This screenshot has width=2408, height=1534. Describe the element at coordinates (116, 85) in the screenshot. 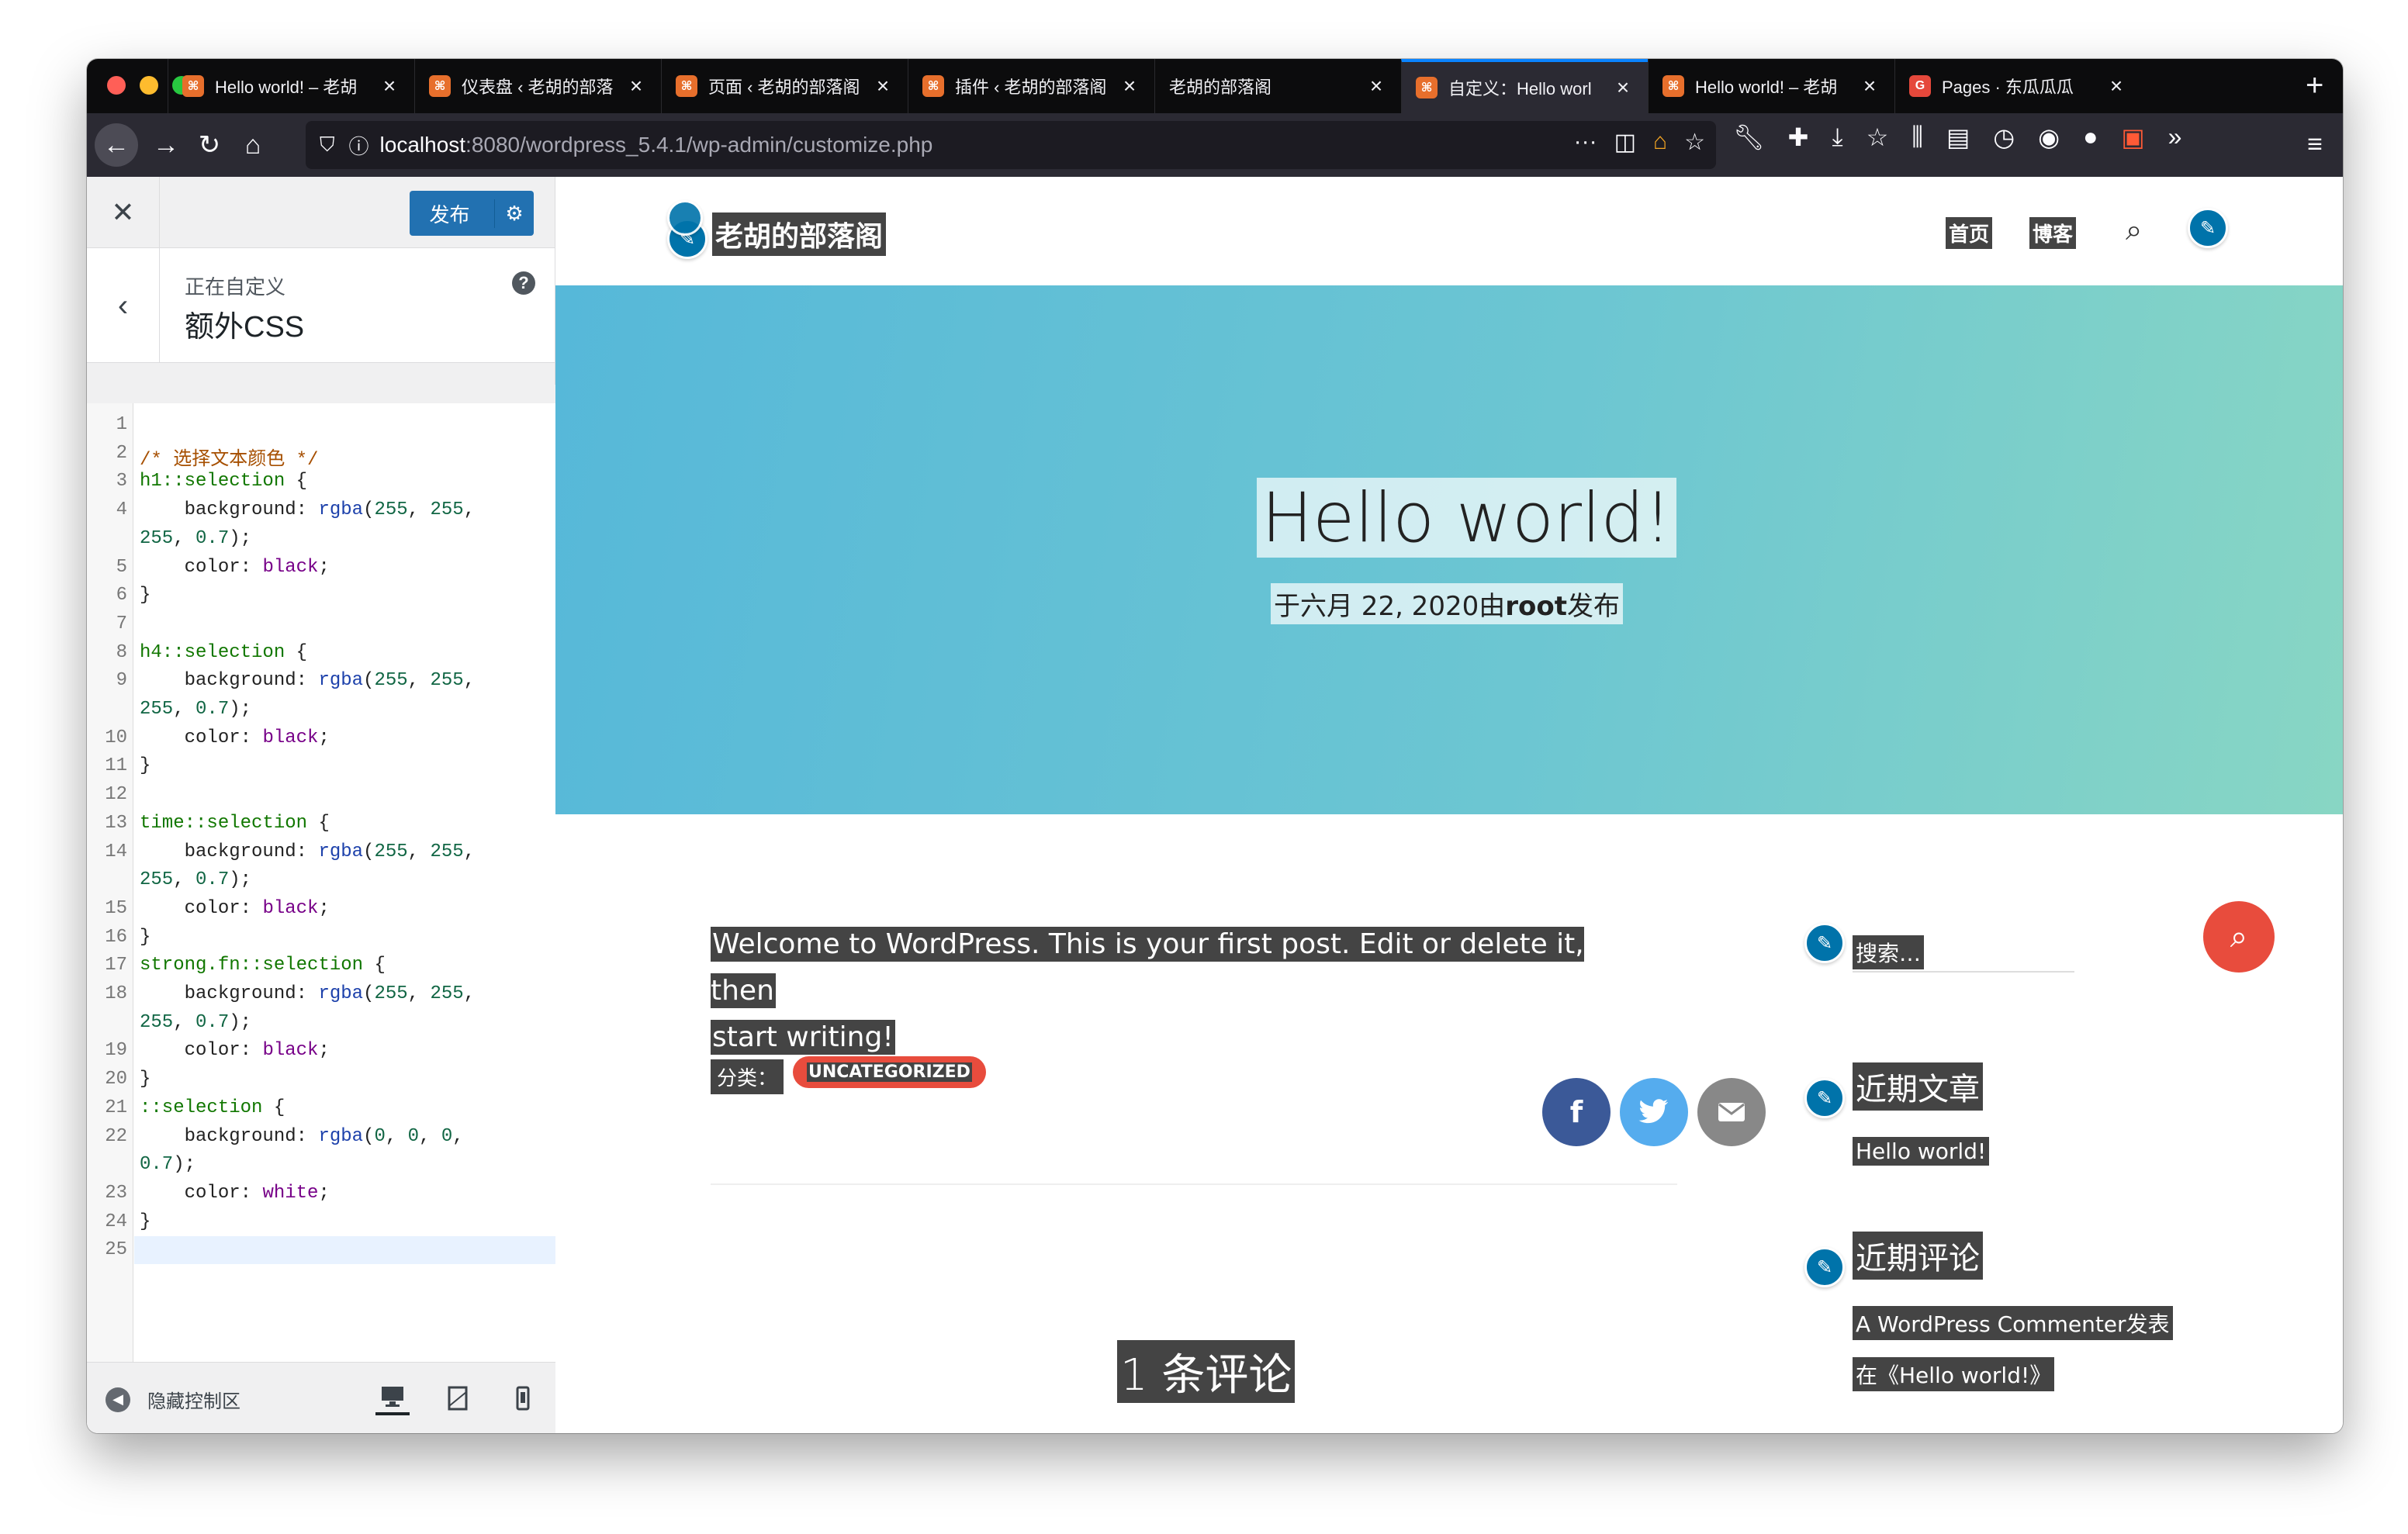

I see `close-window-button` at that location.